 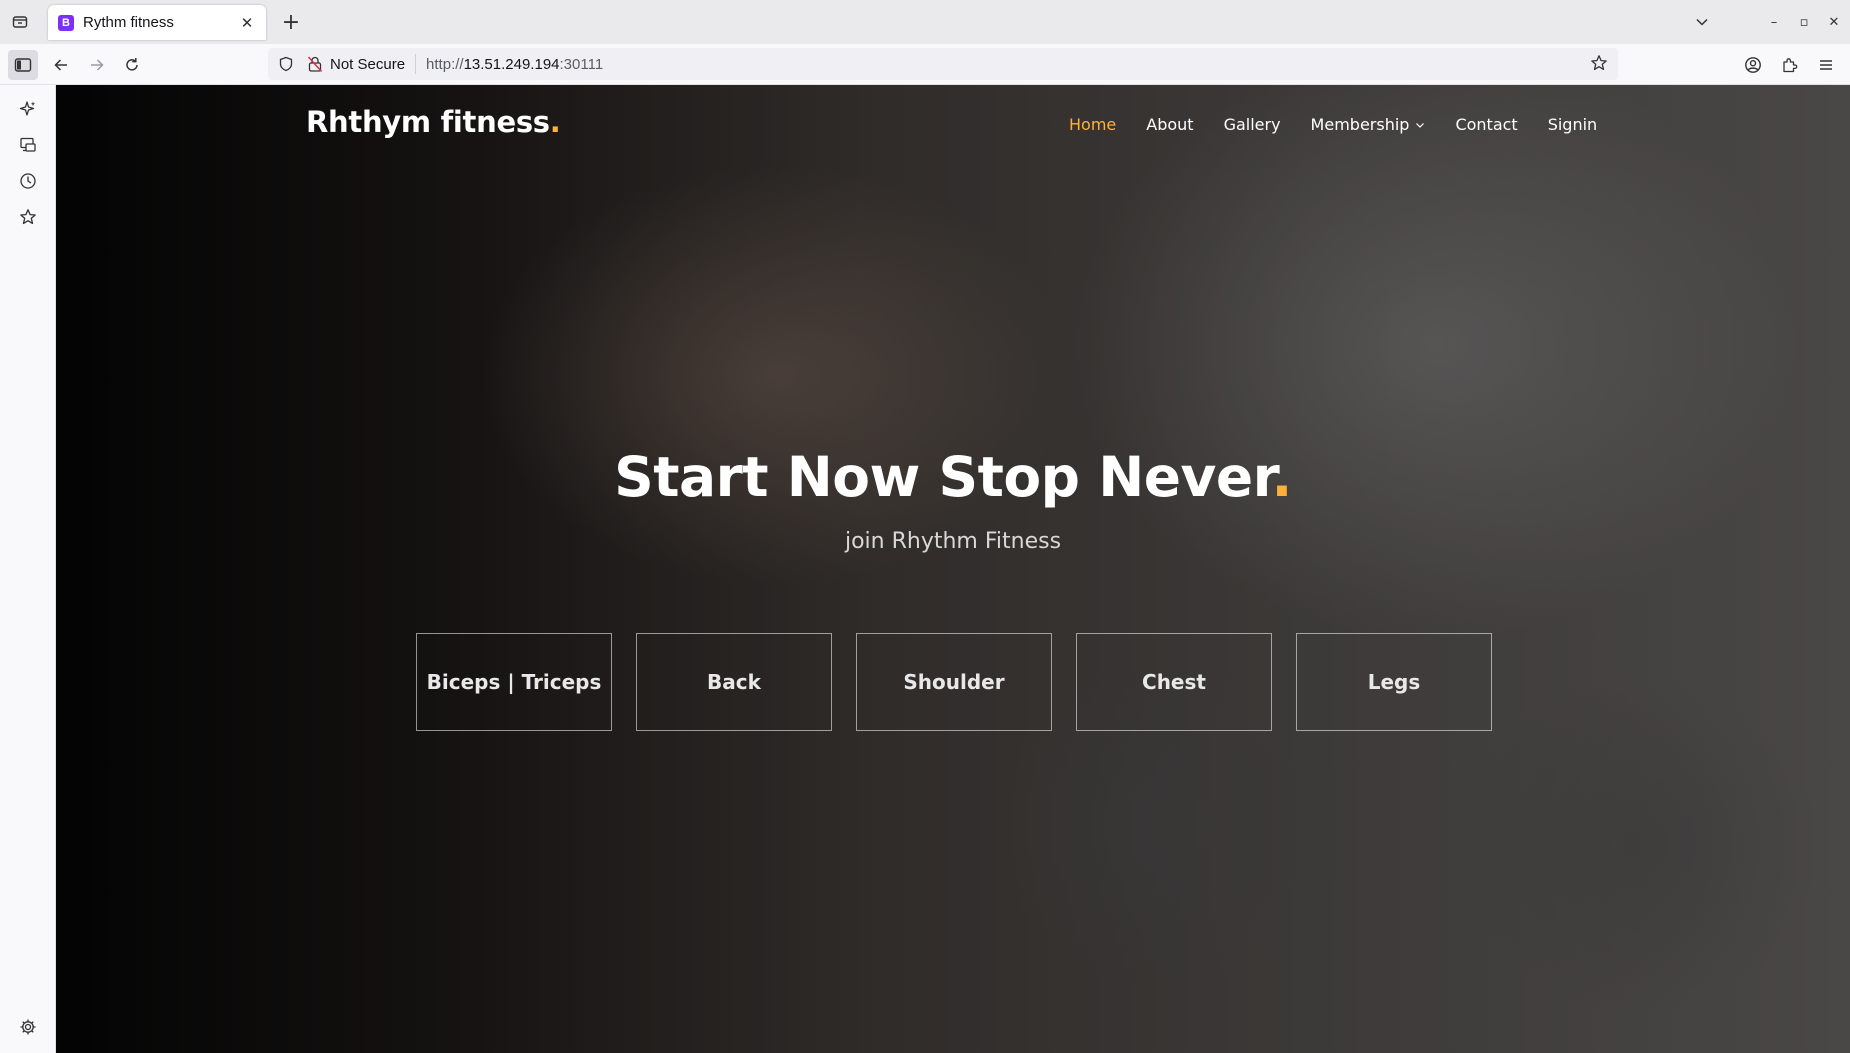 What do you see at coordinates (66, 22) in the screenshot?
I see `favicon-icon: B` at bounding box center [66, 22].